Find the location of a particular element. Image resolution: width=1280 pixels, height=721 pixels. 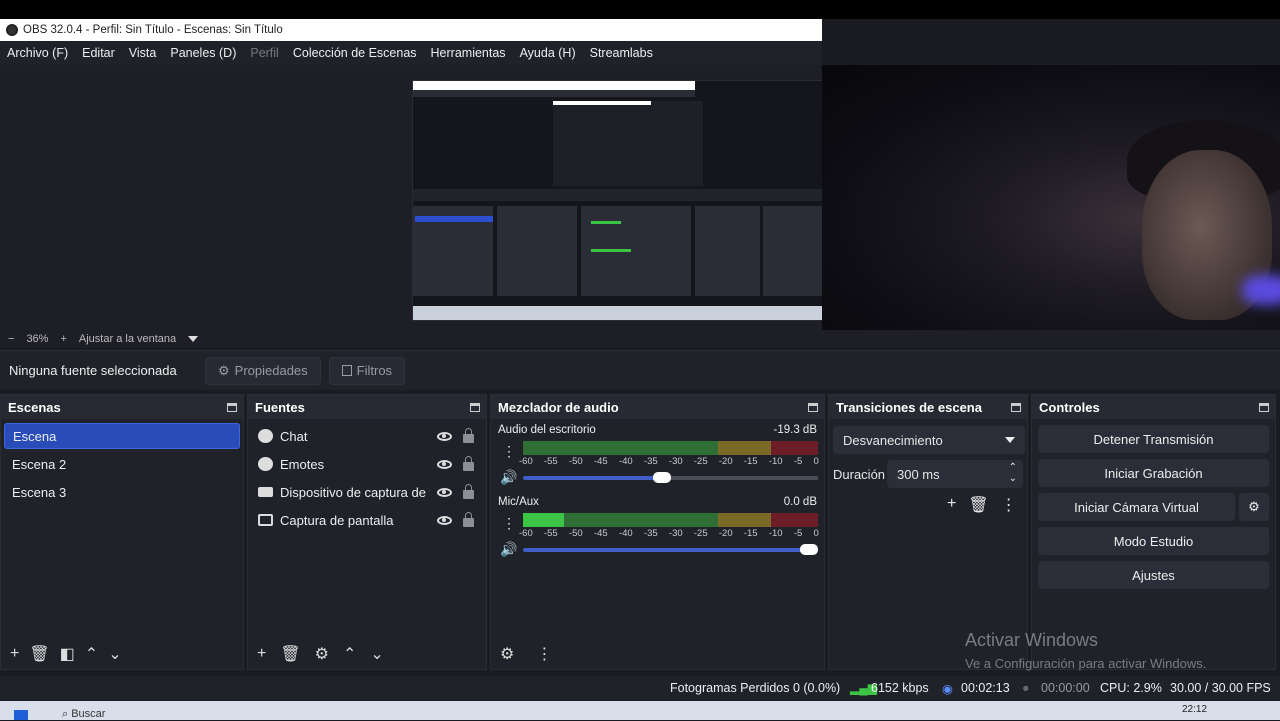

remove-transition-icon: 🗑 is located at coordinates (978, 505).